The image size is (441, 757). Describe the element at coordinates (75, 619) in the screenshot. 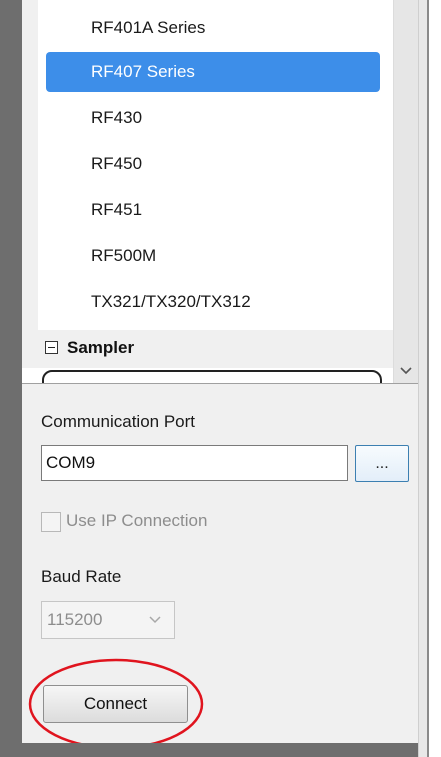

I see `baud-rate-value: 115200` at that location.